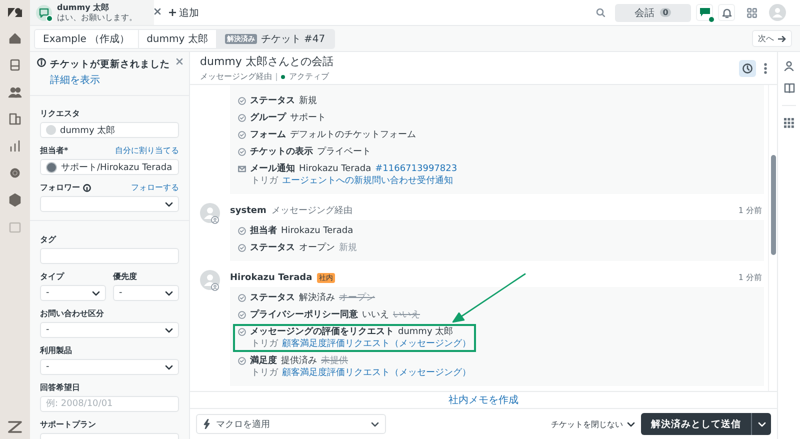  What do you see at coordinates (789, 66) in the screenshot?
I see `person-icon` at bounding box center [789, 66].